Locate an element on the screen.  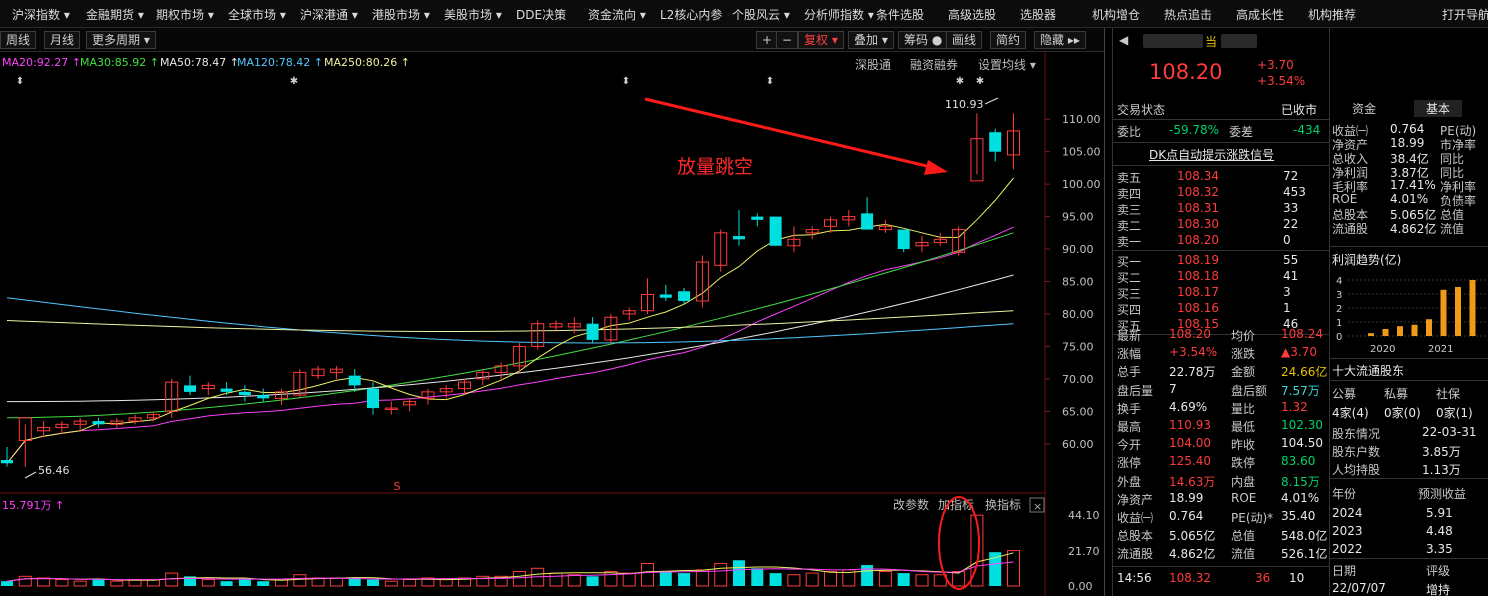
y-tick-label: 105.00 is located at coordinates (1081, 152).